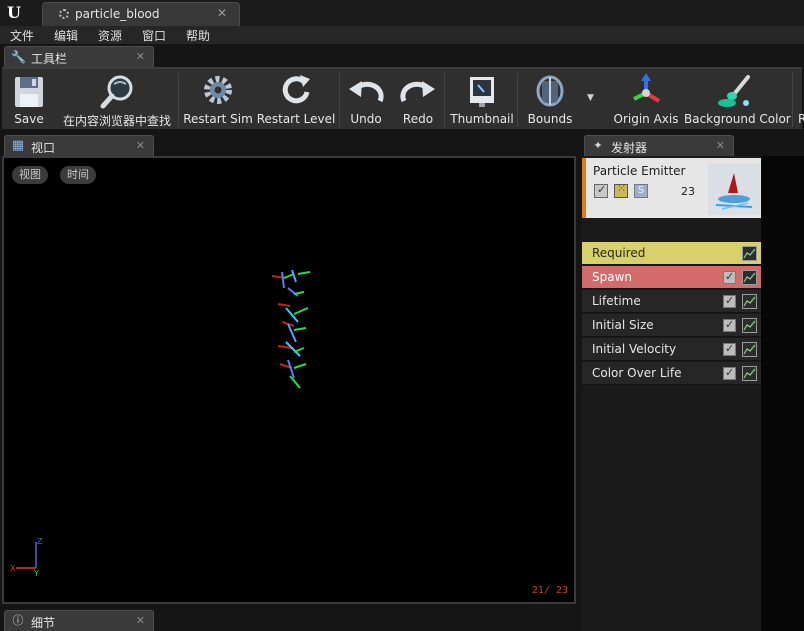  What do you see at coordinates (550, 119) in the screenshot?
I see `bounds-label: Bounds` at bounding box center [550, 119].